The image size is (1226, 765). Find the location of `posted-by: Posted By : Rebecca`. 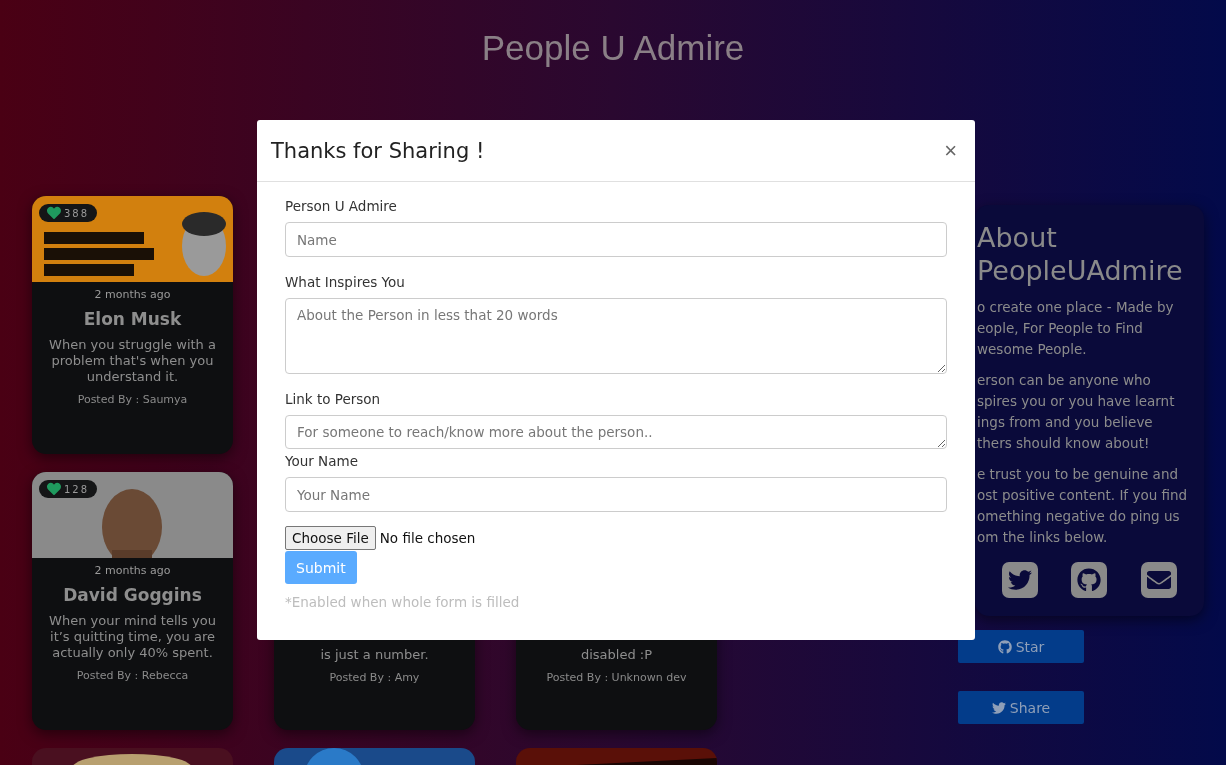

posted-by: Posted By : Rebecca is located at coordinates (132, 675).